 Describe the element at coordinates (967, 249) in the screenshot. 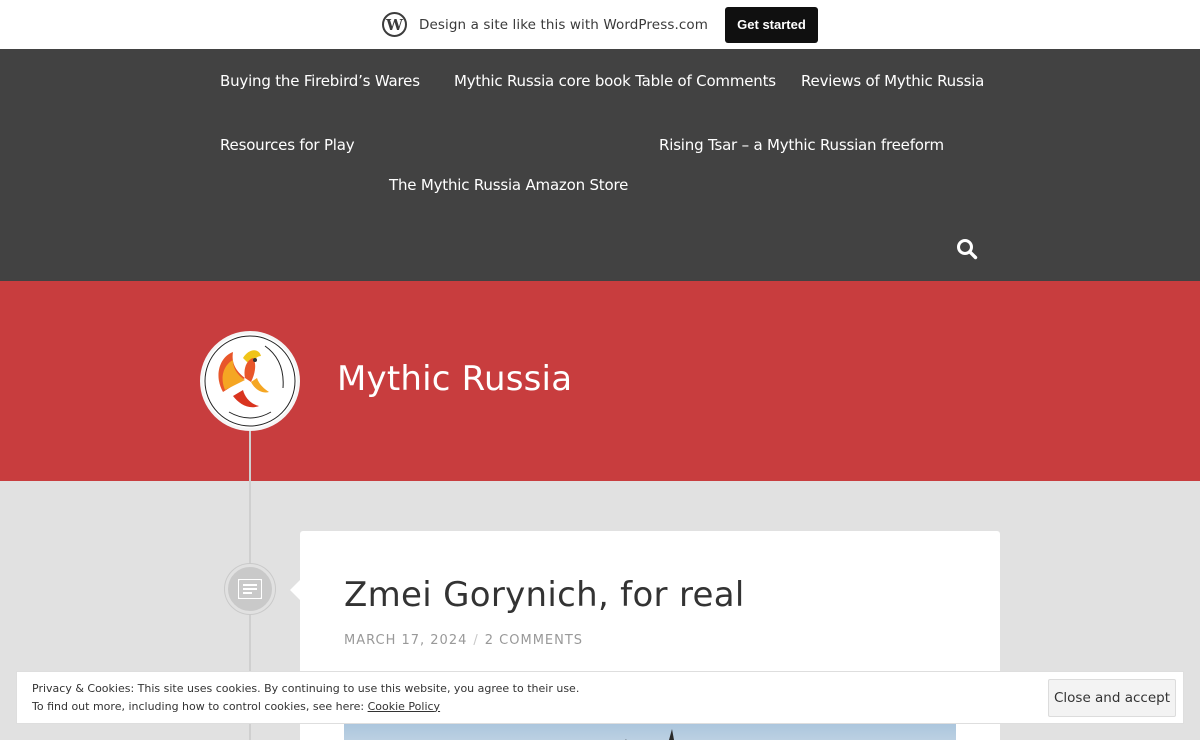

I see `search-icon` at that location.